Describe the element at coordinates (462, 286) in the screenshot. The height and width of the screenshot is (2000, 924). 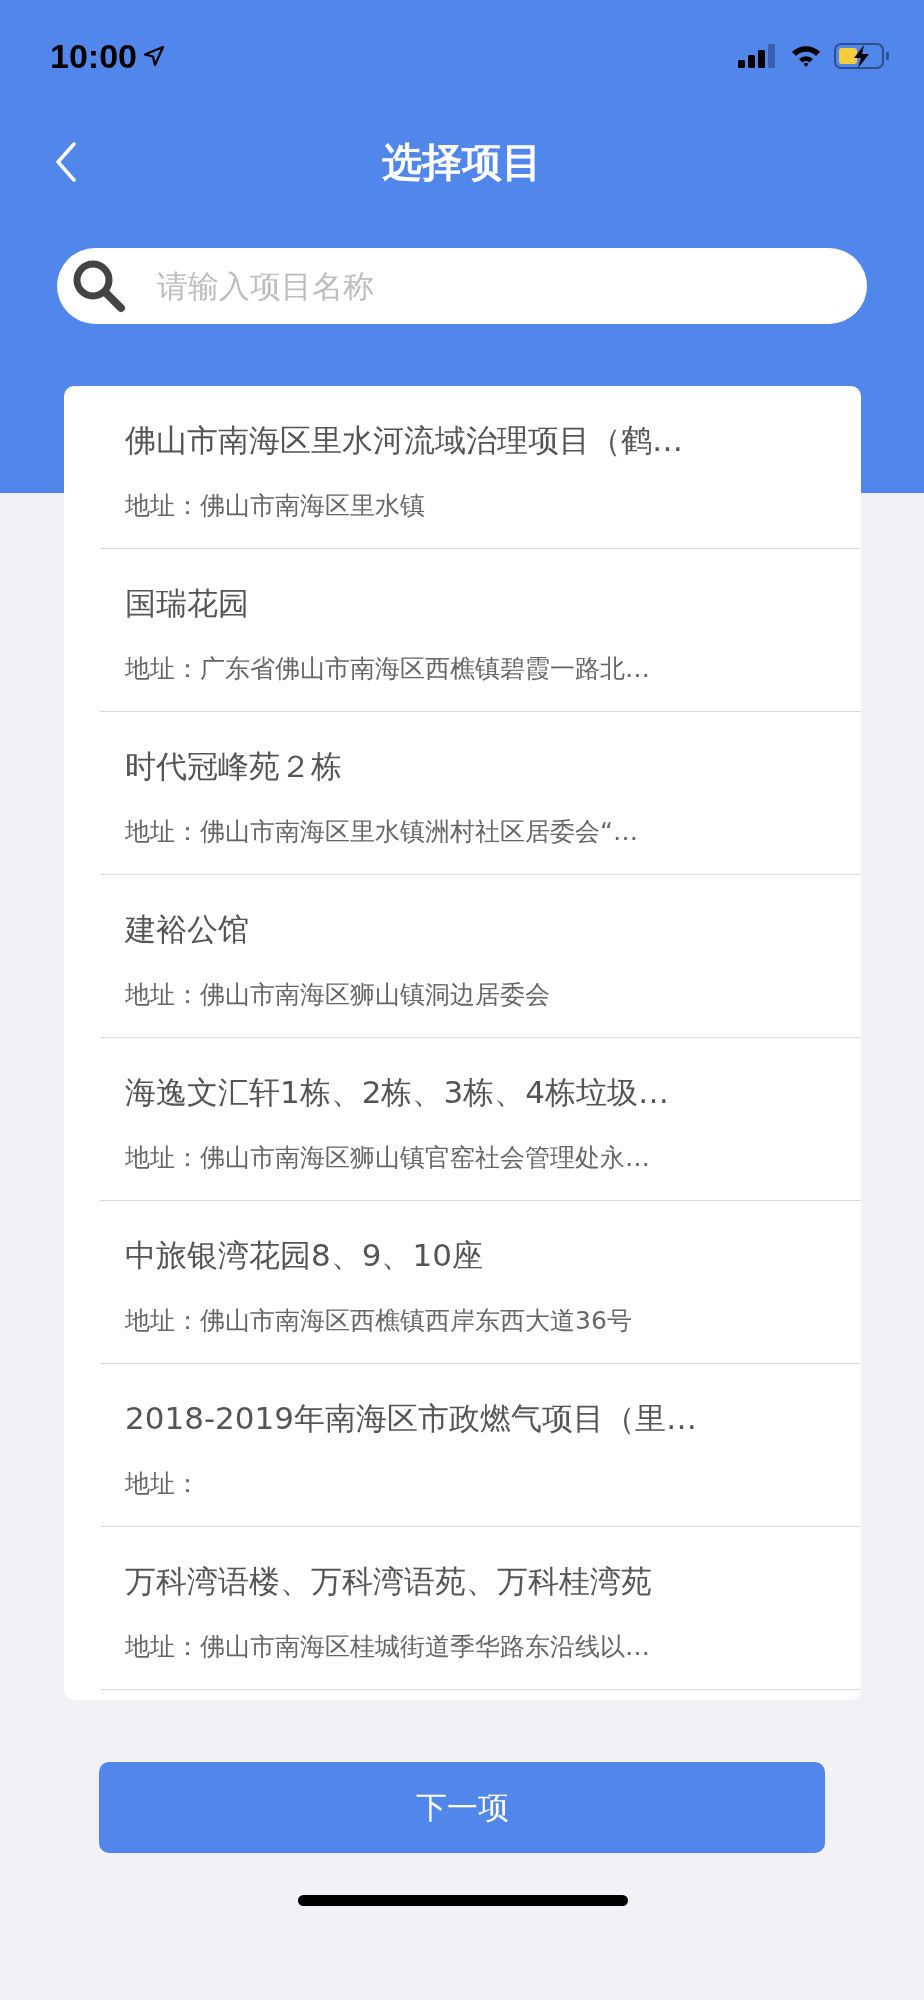
I see `search-field: 请输入项目名称` at that location.